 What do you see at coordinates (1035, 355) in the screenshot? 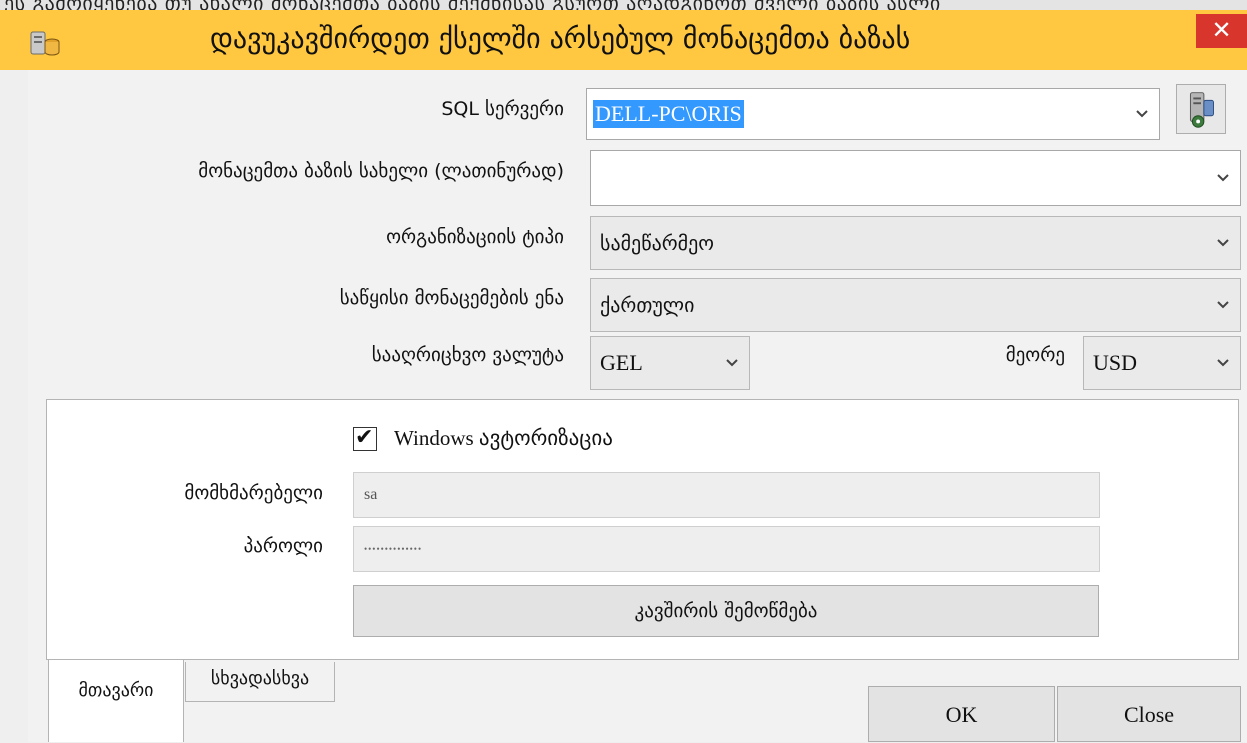
I see `second-currency-label: მეორე` at bounding box center [1035, 355].